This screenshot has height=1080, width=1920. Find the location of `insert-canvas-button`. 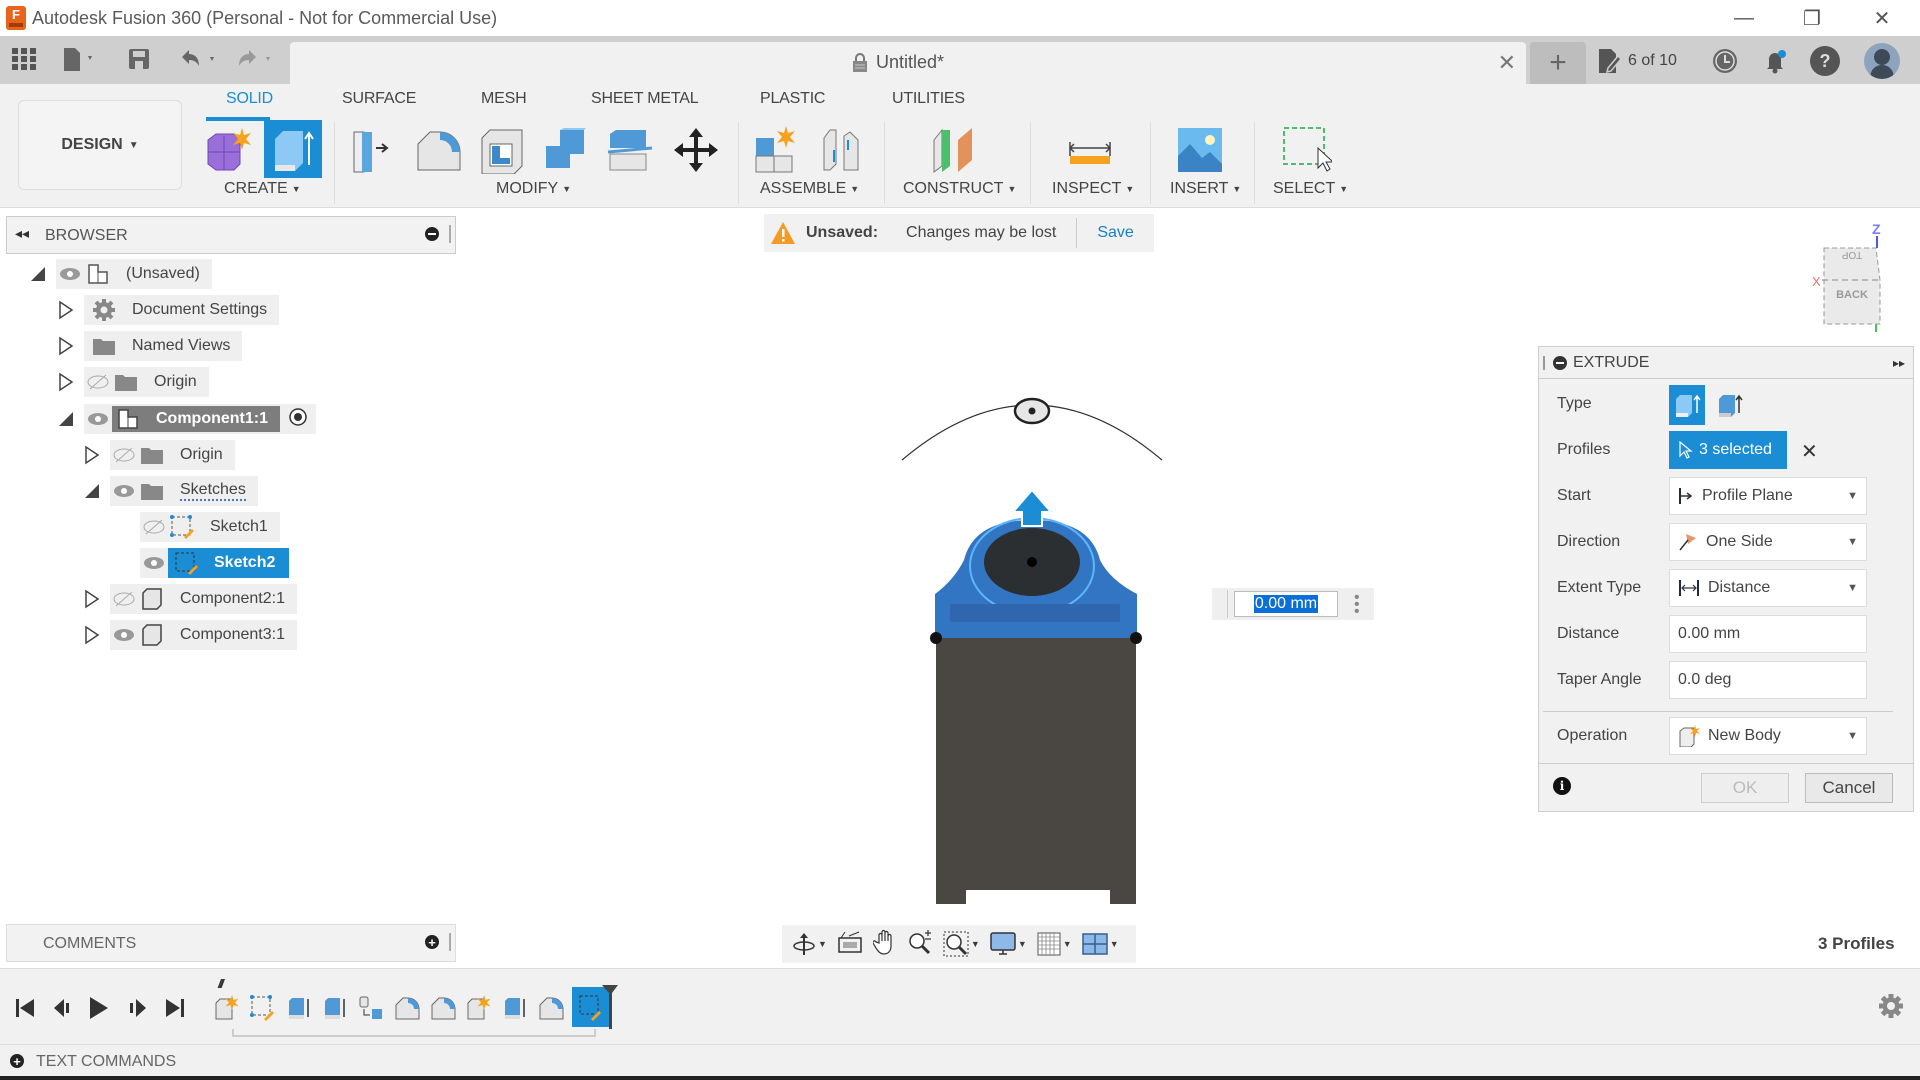

insert-canvas-button is located at coordinates (1200, 150).